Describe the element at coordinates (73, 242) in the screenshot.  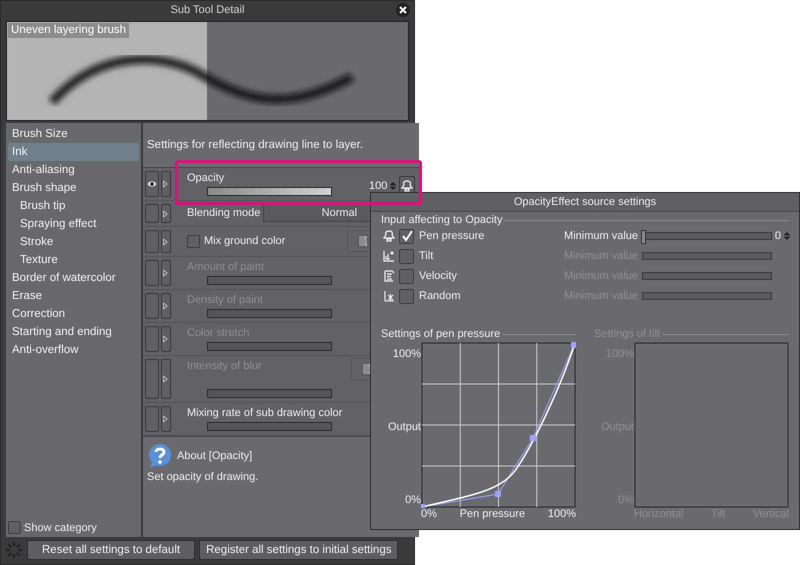
I see `category-item: Stroke` at that location.